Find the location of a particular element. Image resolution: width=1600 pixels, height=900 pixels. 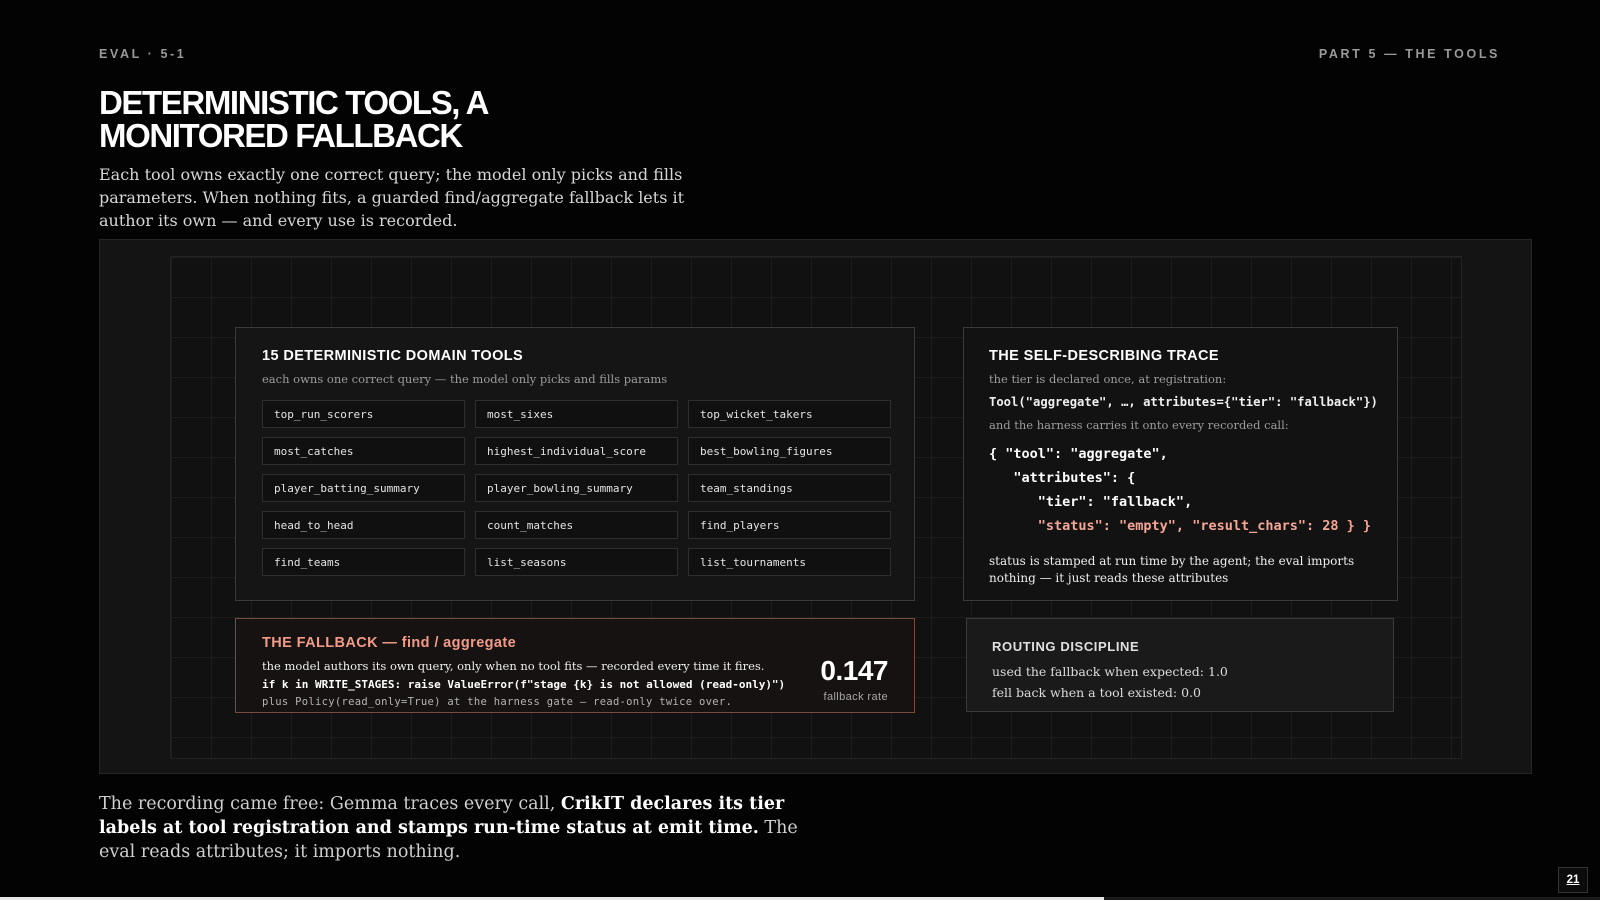

fallback-rate-label: fallback rate is located at coordinates (855, 697).